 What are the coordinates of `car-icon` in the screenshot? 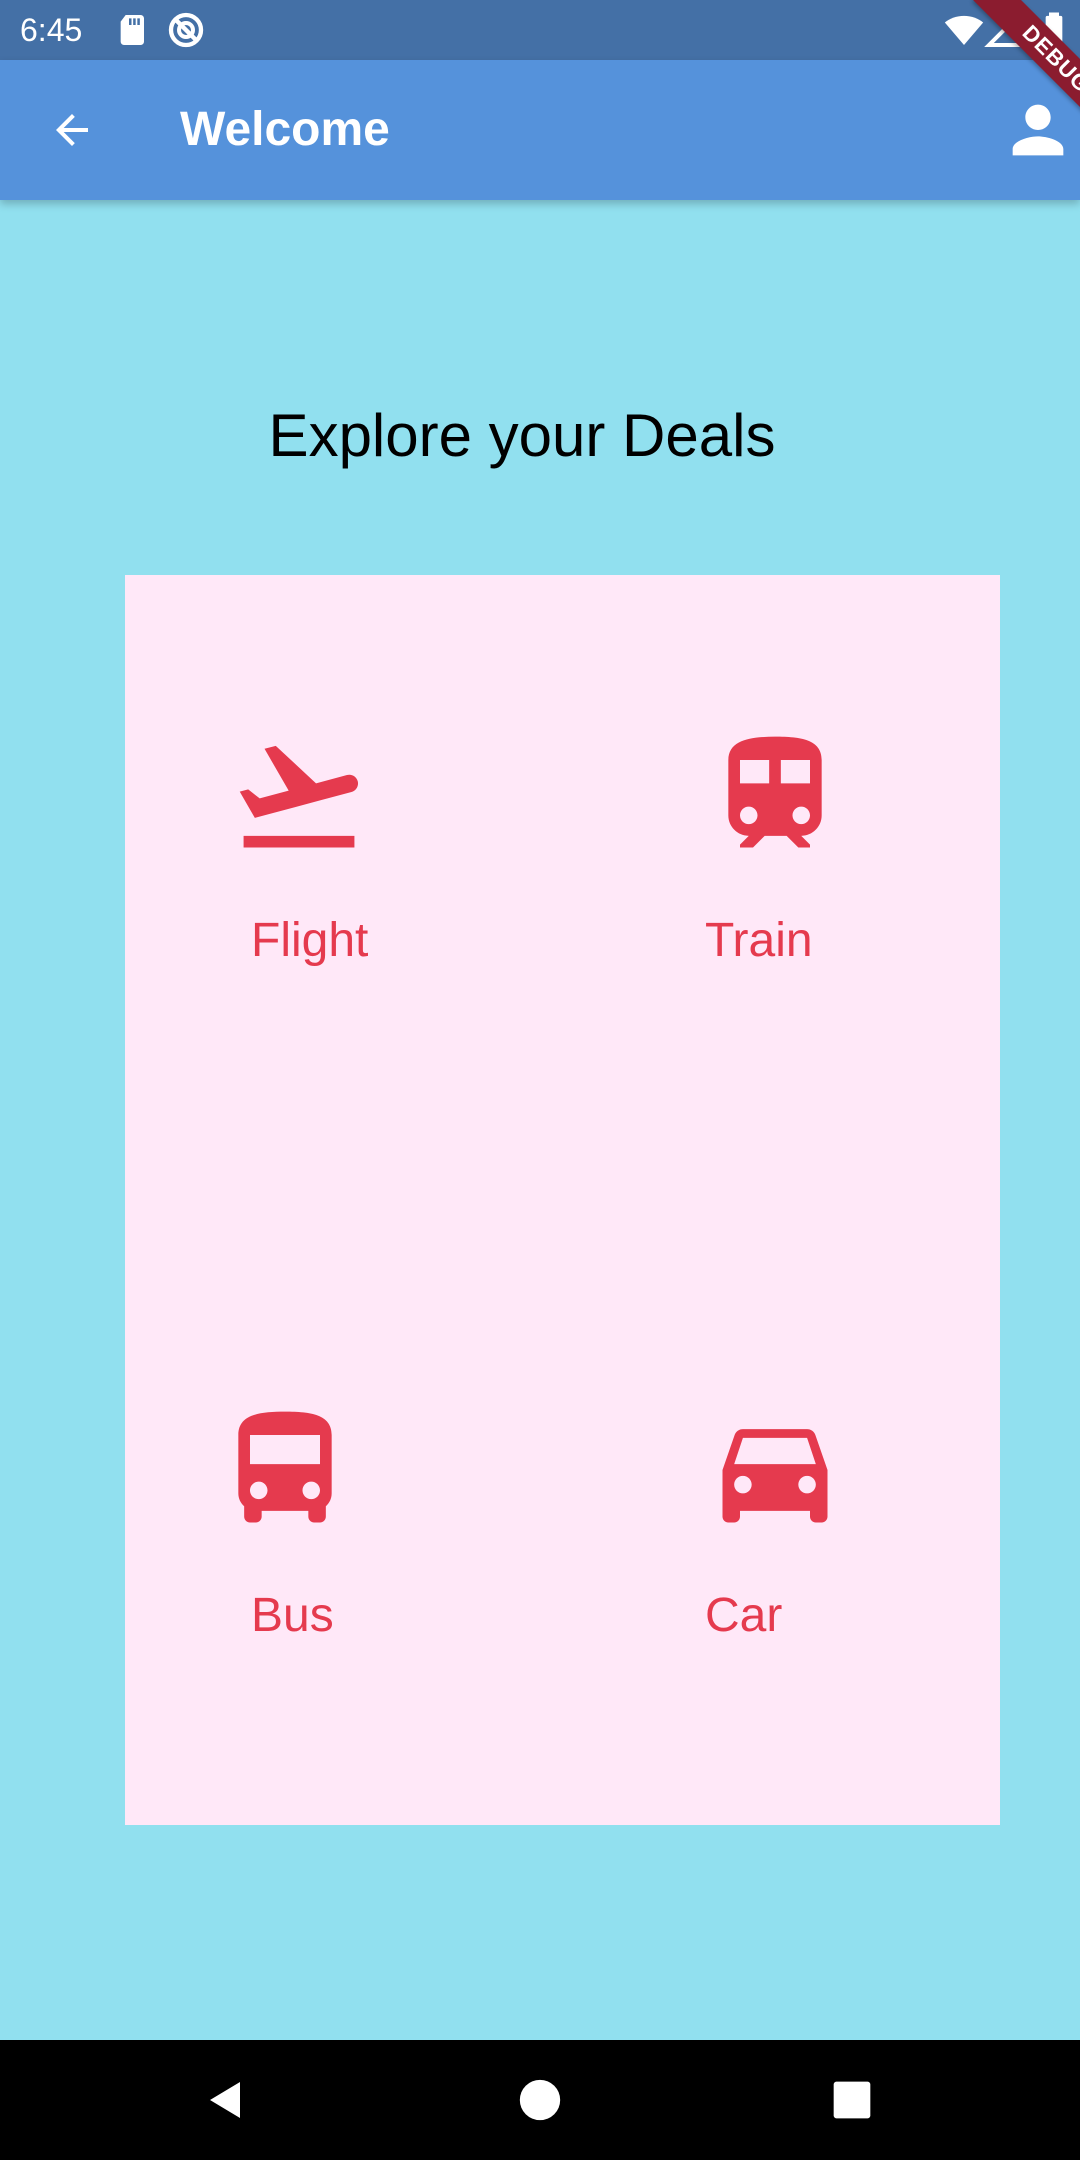 It's located at (775, 1476).